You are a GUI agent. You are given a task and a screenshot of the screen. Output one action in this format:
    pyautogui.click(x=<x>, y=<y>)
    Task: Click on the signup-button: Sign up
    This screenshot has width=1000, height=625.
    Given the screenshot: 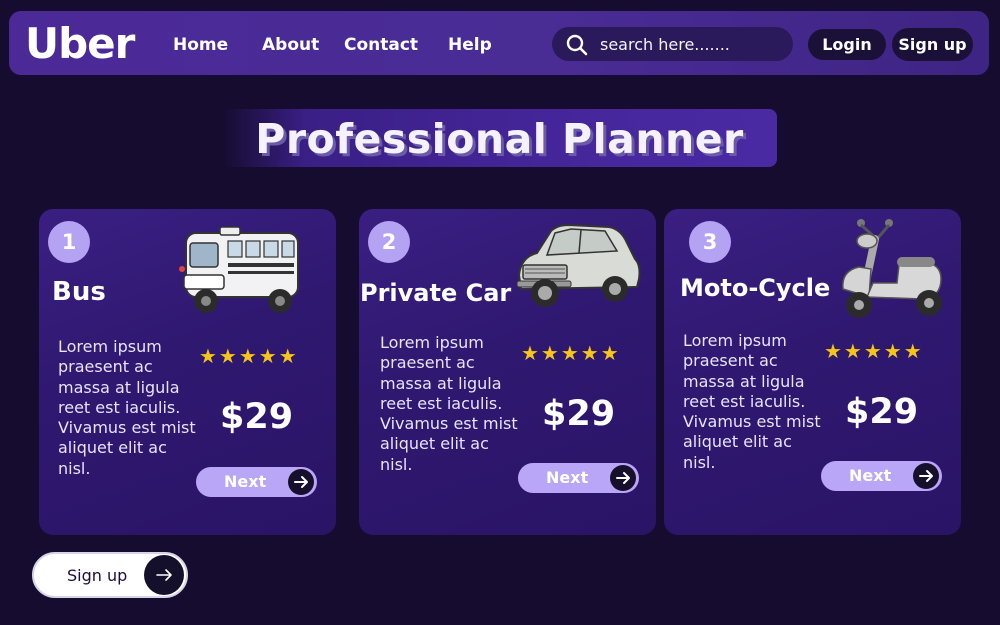 What is the action you would take?
    pyautogui.click(x=932, y=44)
    